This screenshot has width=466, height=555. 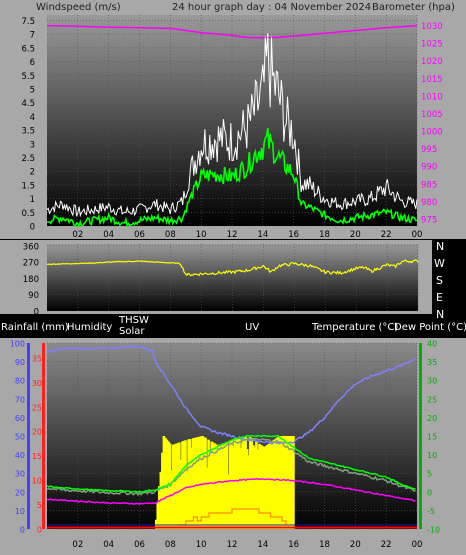 I want to click on windspeed-tick-label: 4, so click(x=32, y=118).